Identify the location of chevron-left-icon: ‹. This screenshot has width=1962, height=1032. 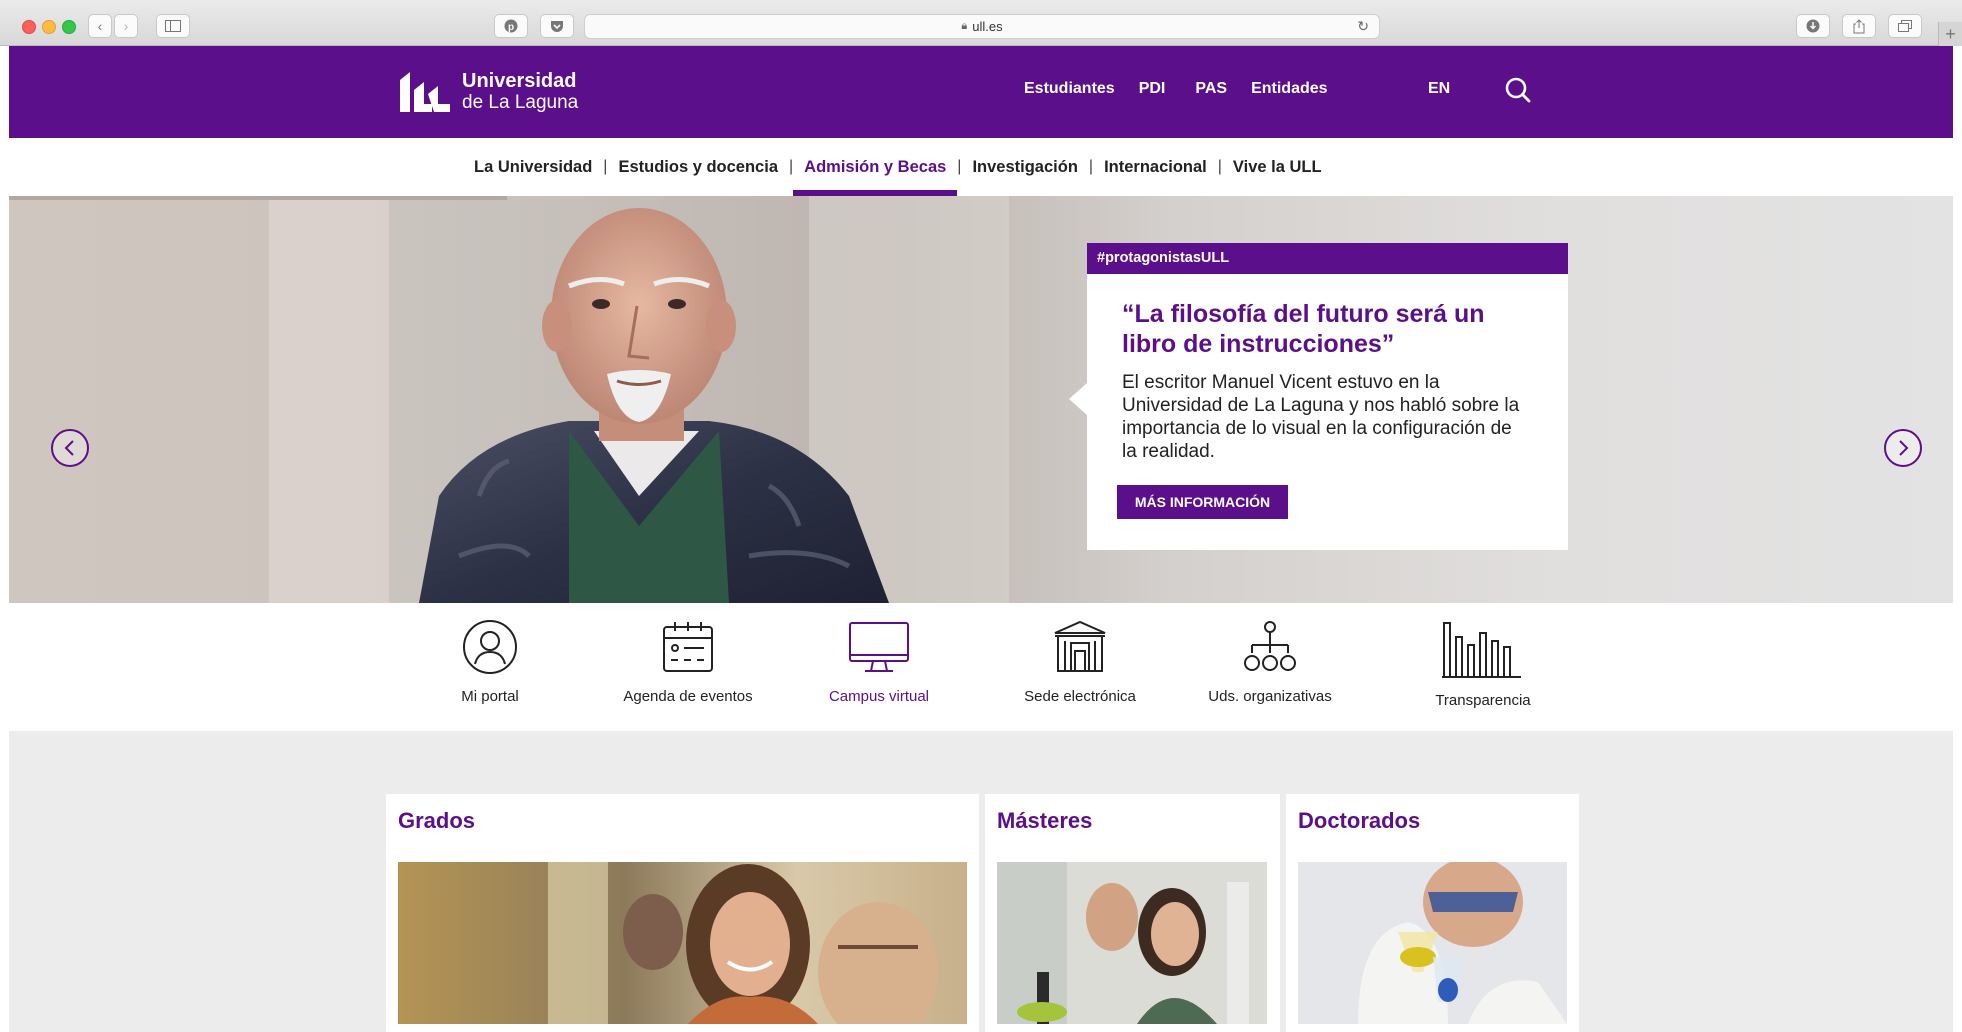
(100, 26).